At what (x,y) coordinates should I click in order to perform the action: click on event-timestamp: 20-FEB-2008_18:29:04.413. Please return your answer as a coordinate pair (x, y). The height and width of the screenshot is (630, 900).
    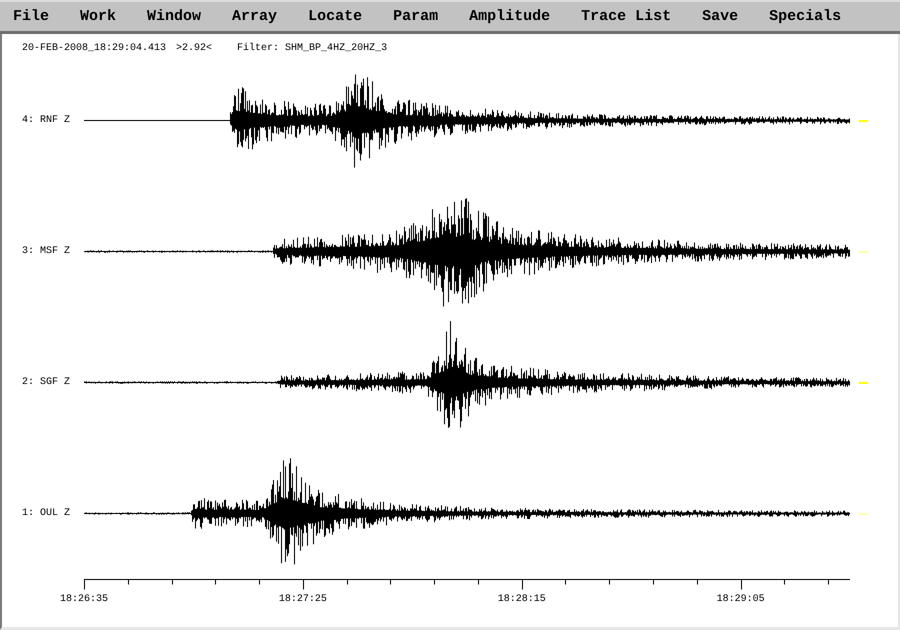
    Looking at the image, I should click on (94, 49).